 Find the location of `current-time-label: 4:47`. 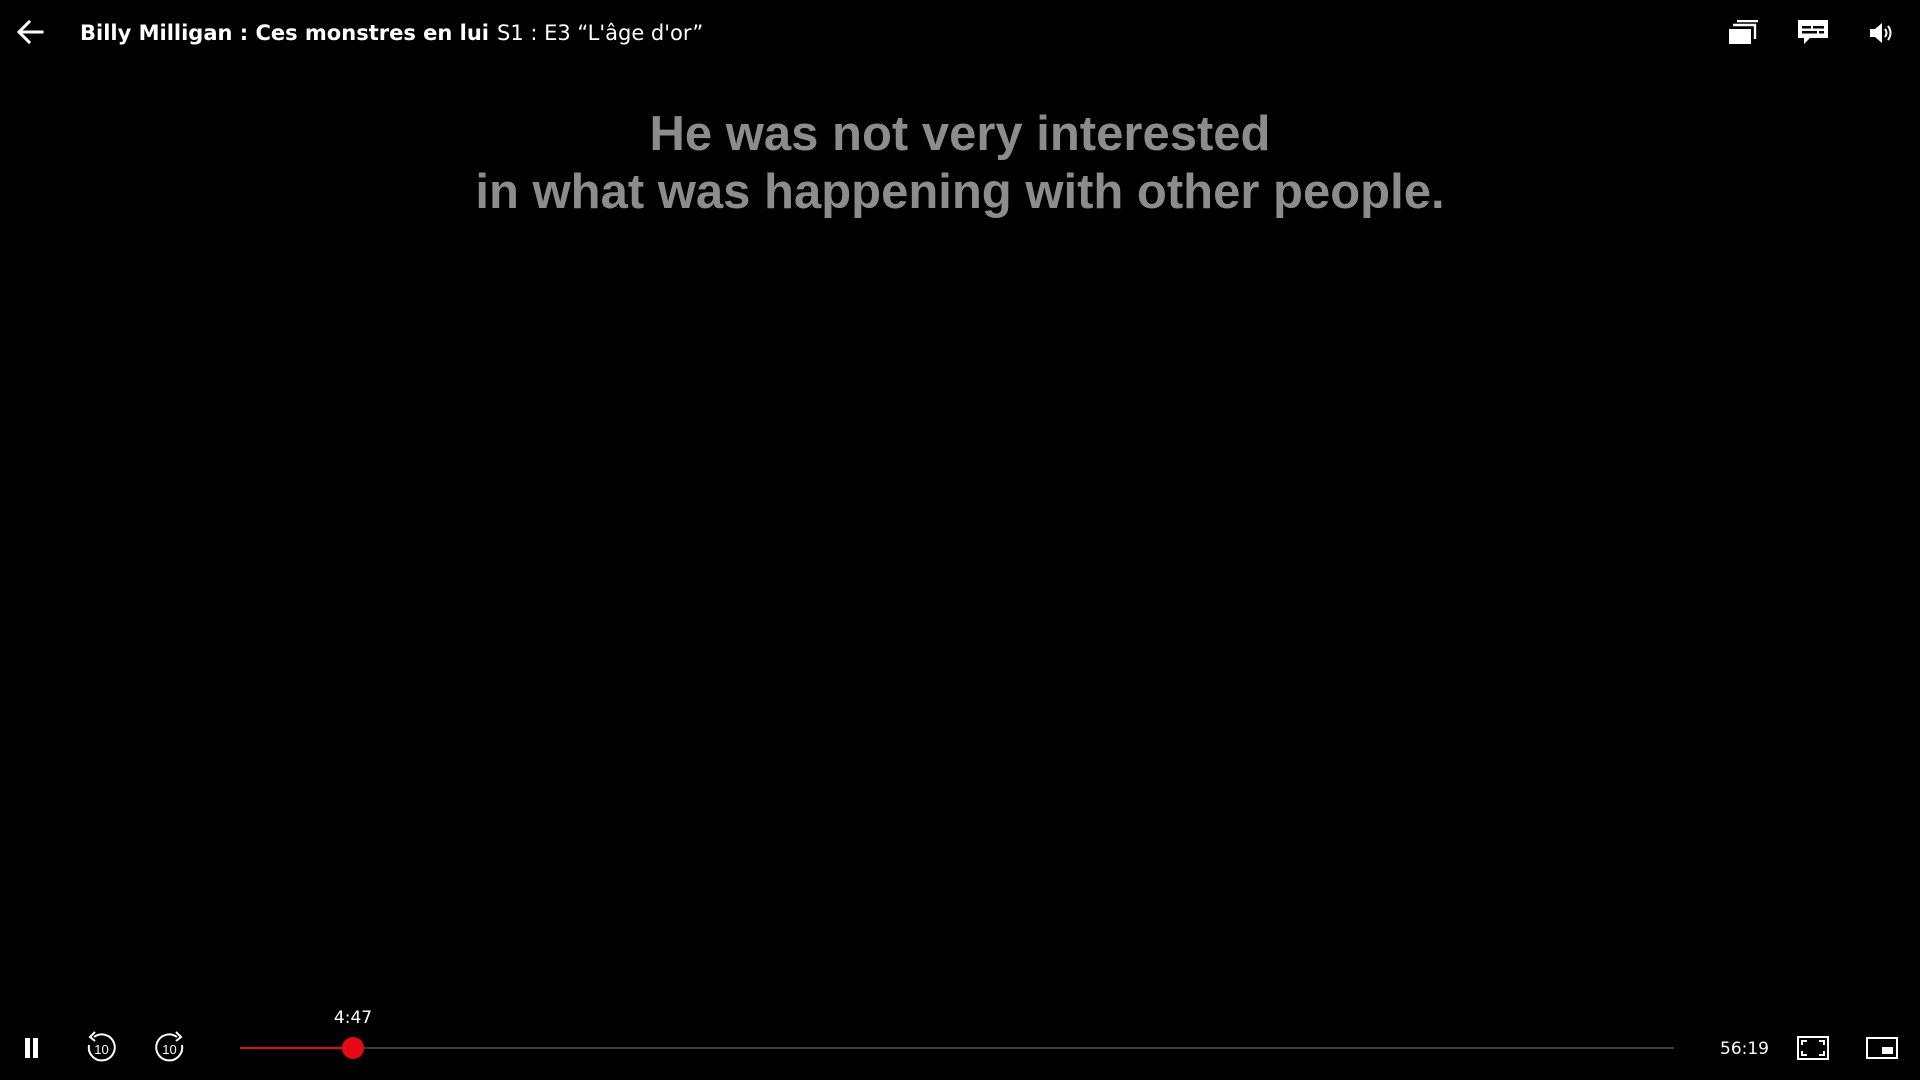

current-time-label: 4:47 is located at coordinates (353, 1018).